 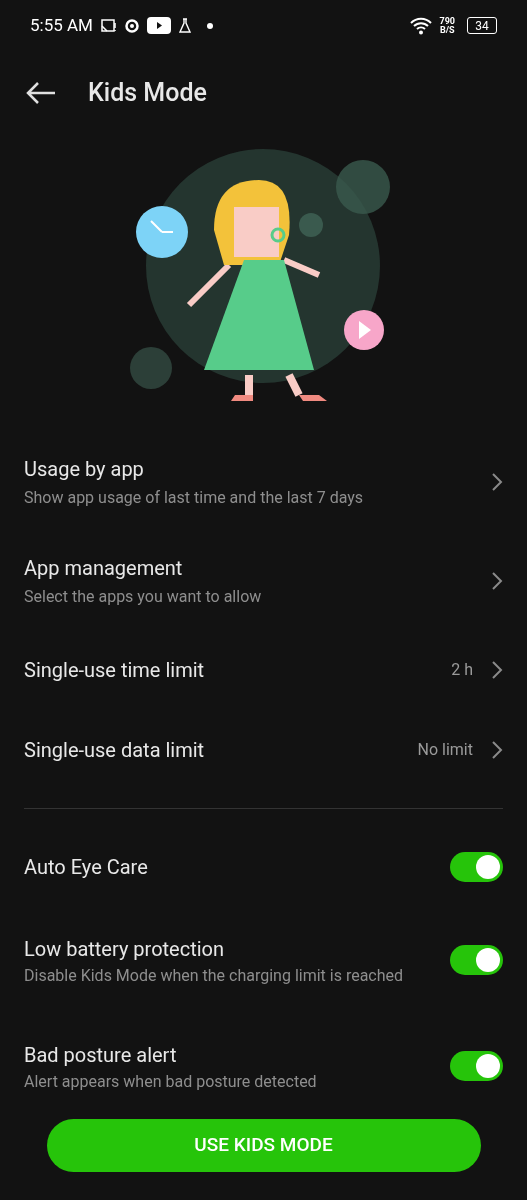 I want to click on page-title: Kids Mode, so click(x=147, y=93).